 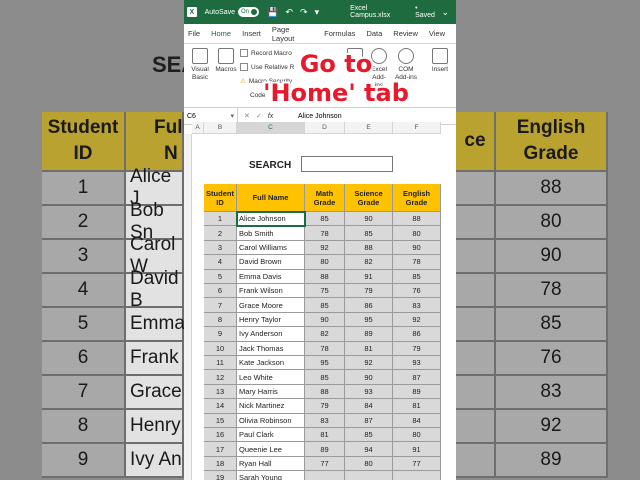 I want to click on visual-basic-button: Visual Basic, so click(x=200, y=65).